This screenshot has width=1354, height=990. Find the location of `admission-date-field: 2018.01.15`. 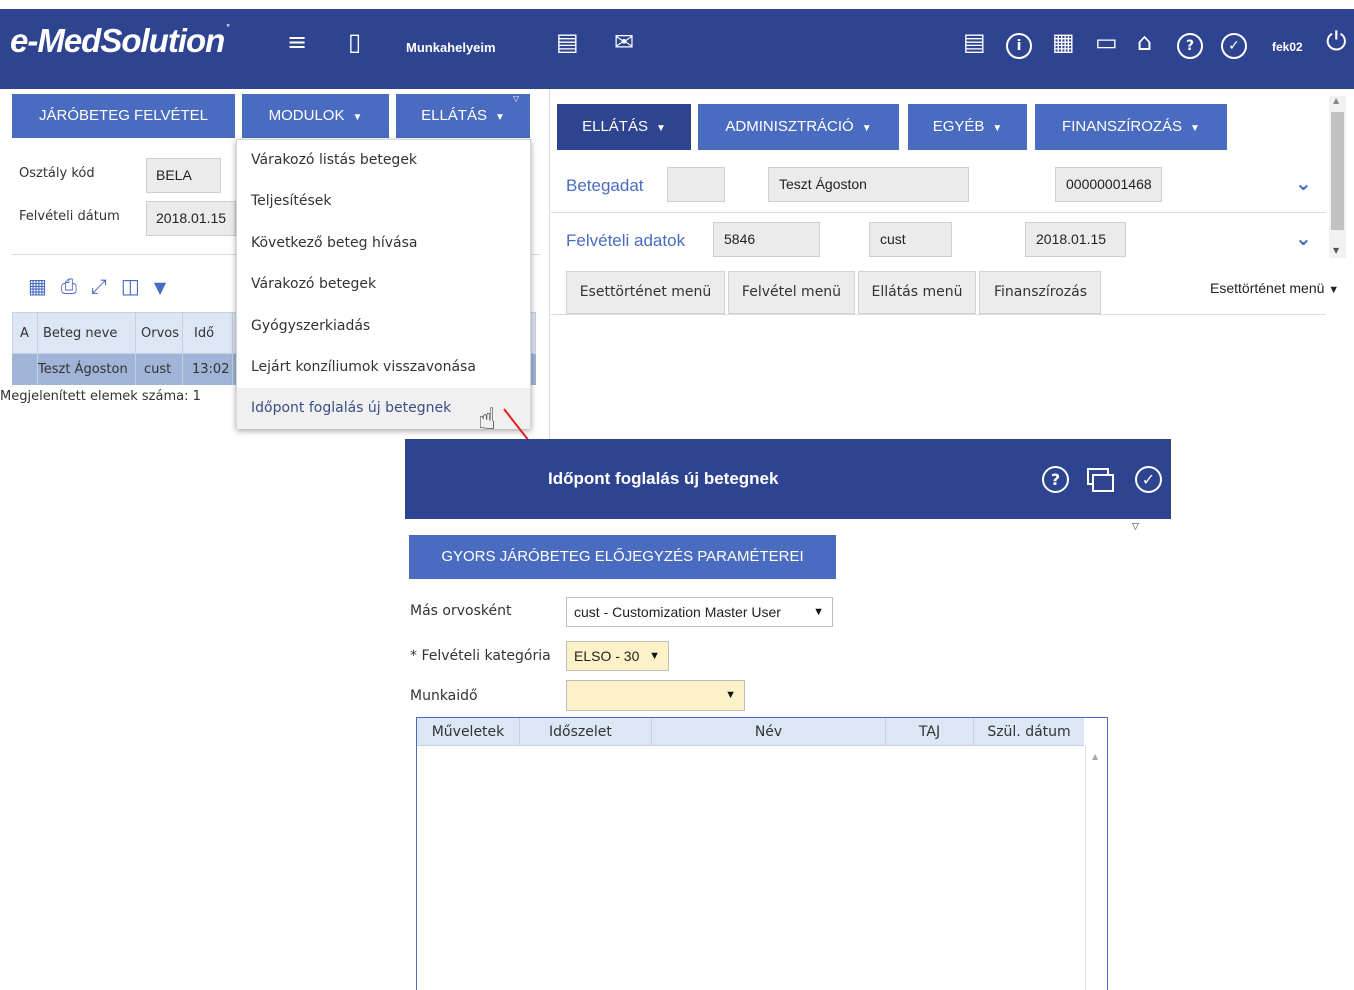

admission-date-field: 2018.01.15 is located at coordinates (191, 218).